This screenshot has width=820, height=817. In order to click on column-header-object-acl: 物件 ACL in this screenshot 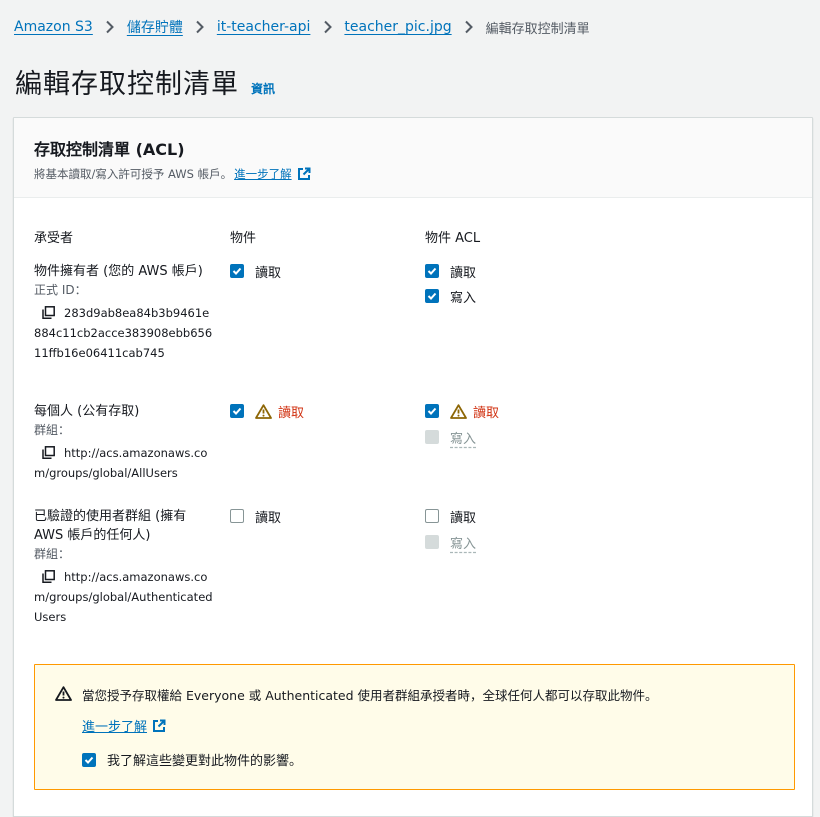, I will do `click(453, 238)`.